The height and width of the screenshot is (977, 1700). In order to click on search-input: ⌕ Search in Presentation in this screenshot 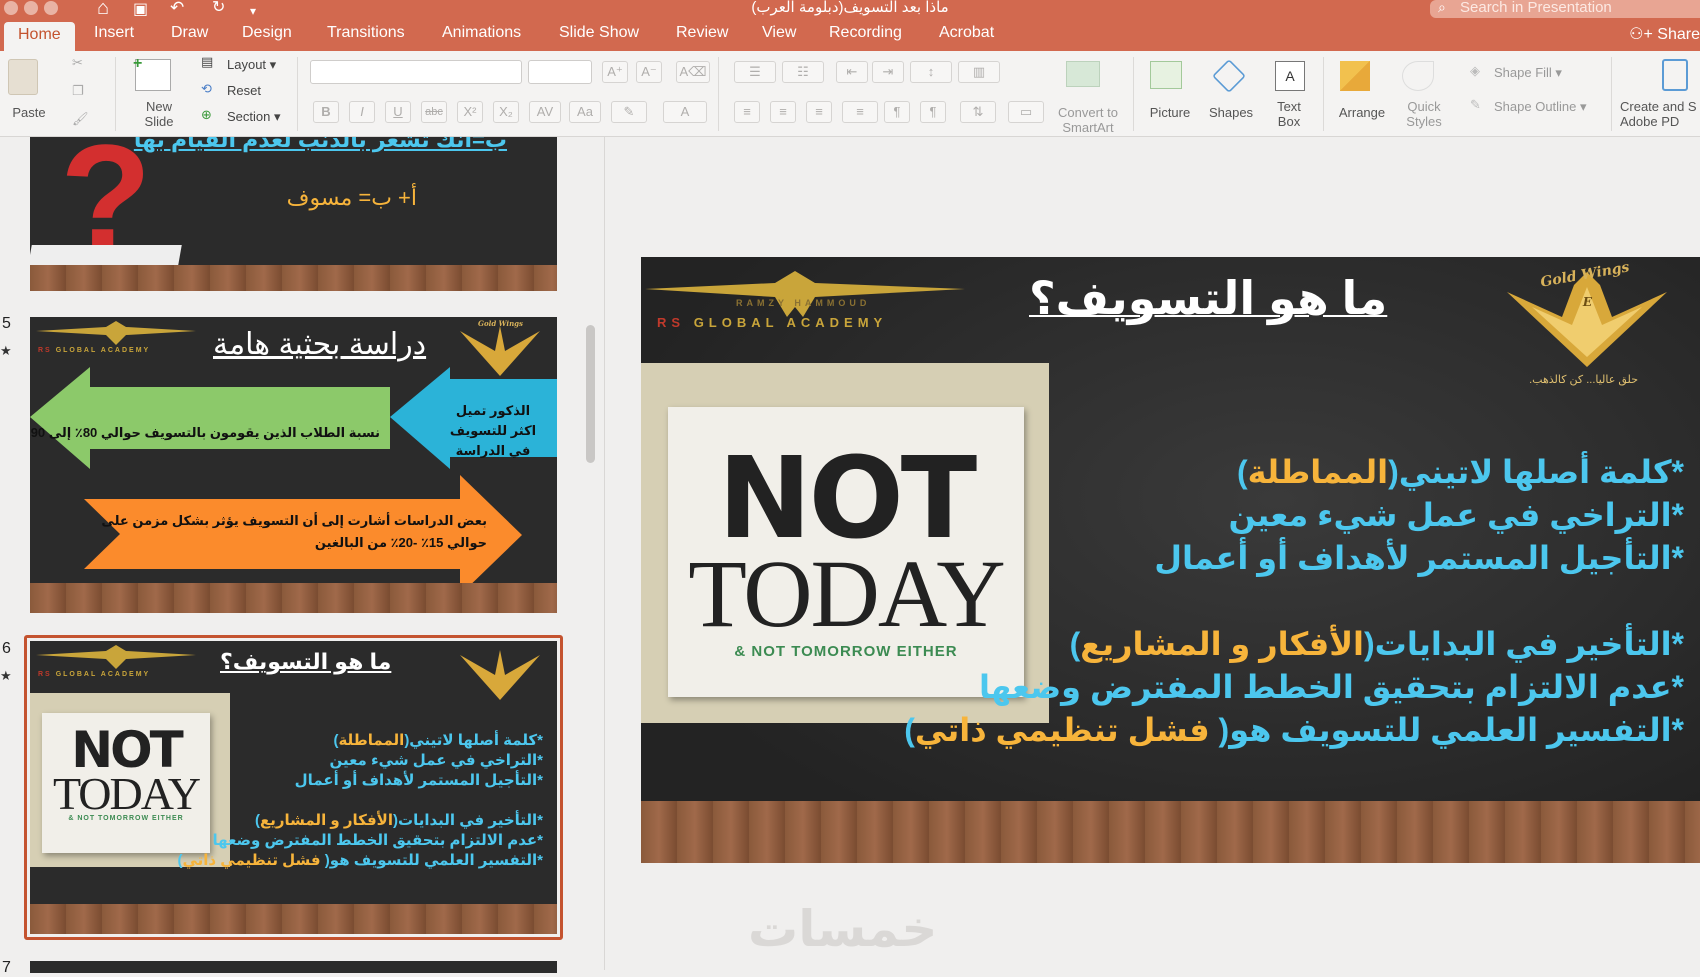, I will do `click(1565, 9)`.